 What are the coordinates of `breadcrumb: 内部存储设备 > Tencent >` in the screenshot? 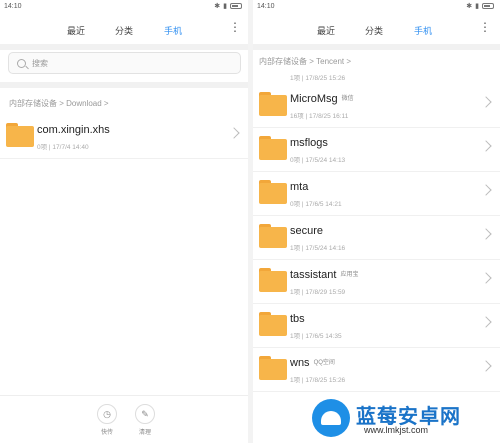 It's located at (305, 61).